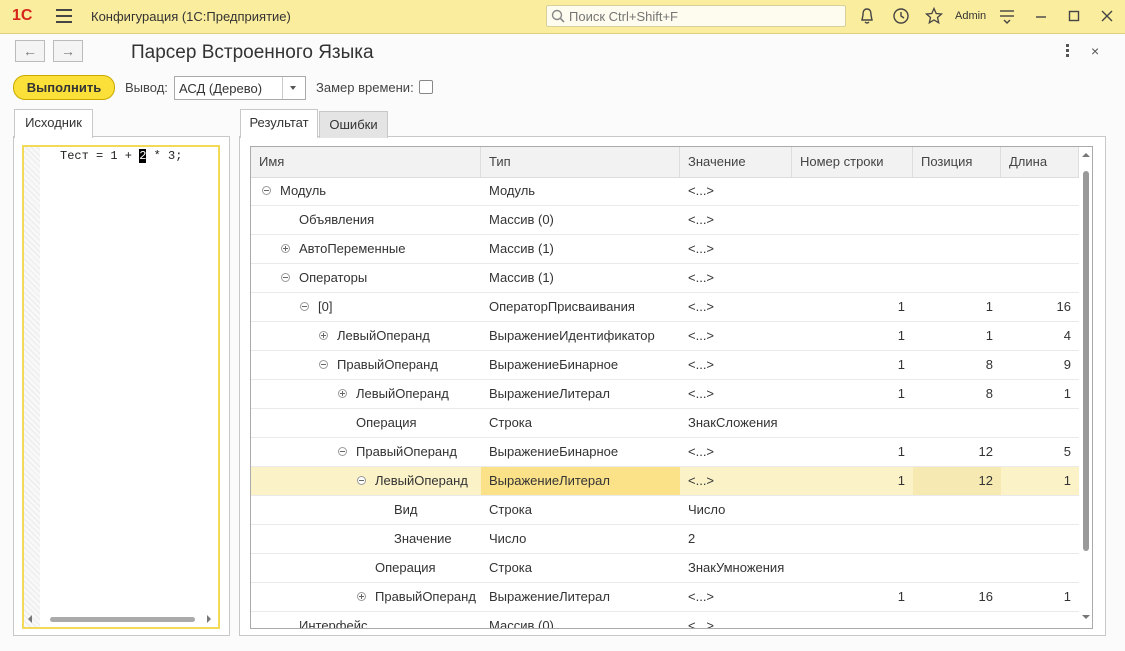 The width and height of the screenshot is (1125, 651). What do you see at coordinates (30, 619) in the screenshot?
I see `scroll-left-icon` at bounding box center [30, 619].